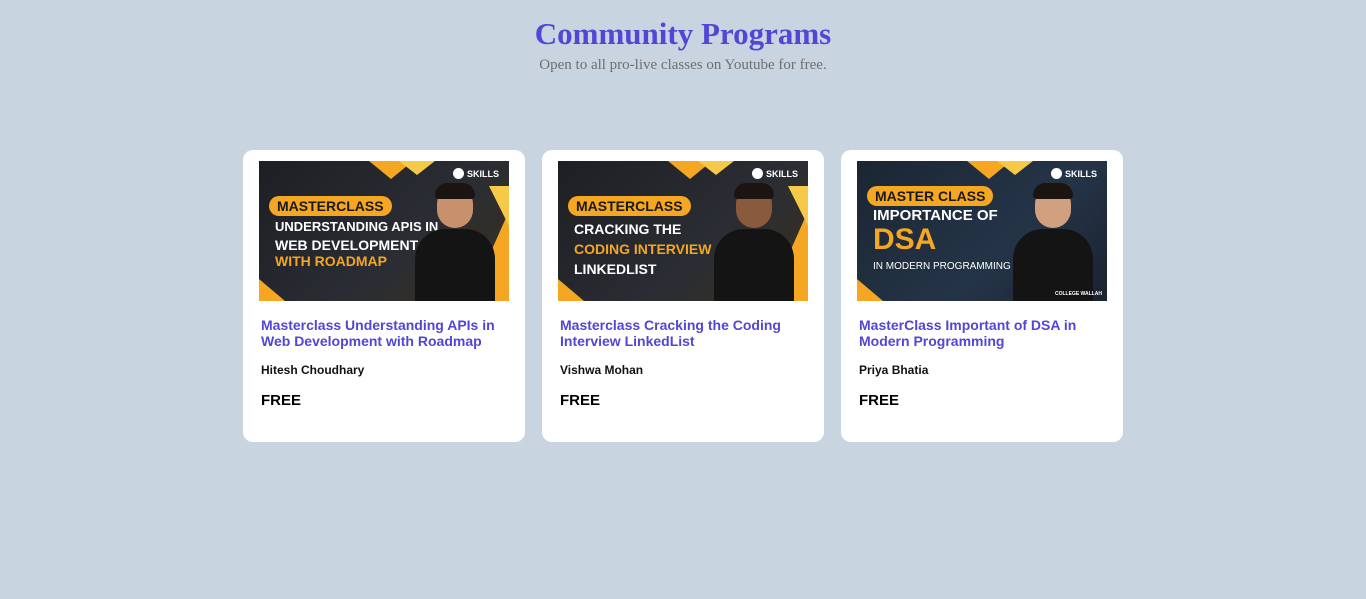  What do you see at coordinates (331, 261) in the screenshot?
I see `thumbnail-line: WITH ROADMAP` at bounding box center [331, 261].